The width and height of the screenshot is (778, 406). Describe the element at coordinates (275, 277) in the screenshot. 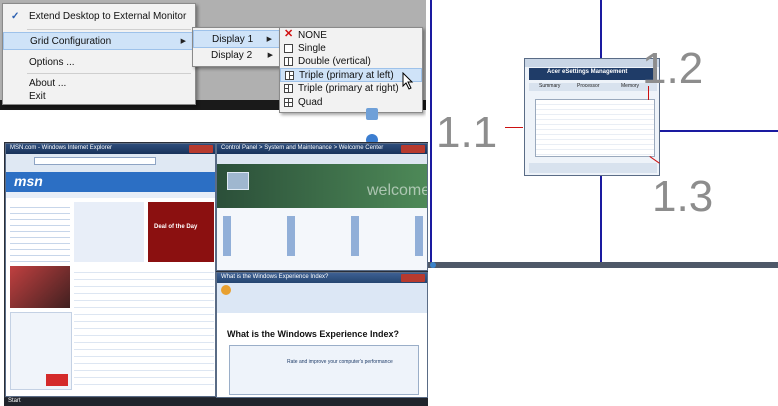

I see `window-title: What is the Windows Experience Index?` at that location.